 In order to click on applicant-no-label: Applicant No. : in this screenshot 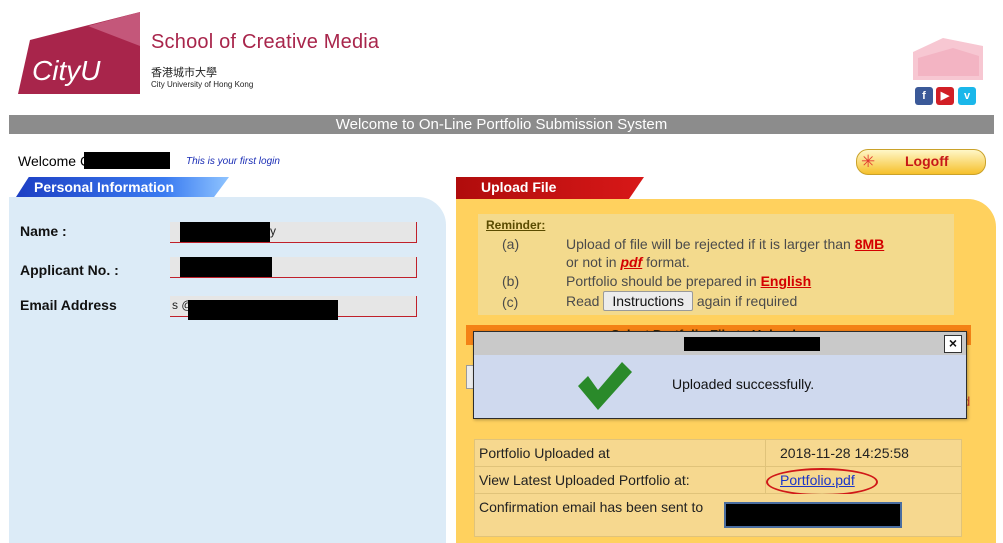, I will do `click(69, 270)`.